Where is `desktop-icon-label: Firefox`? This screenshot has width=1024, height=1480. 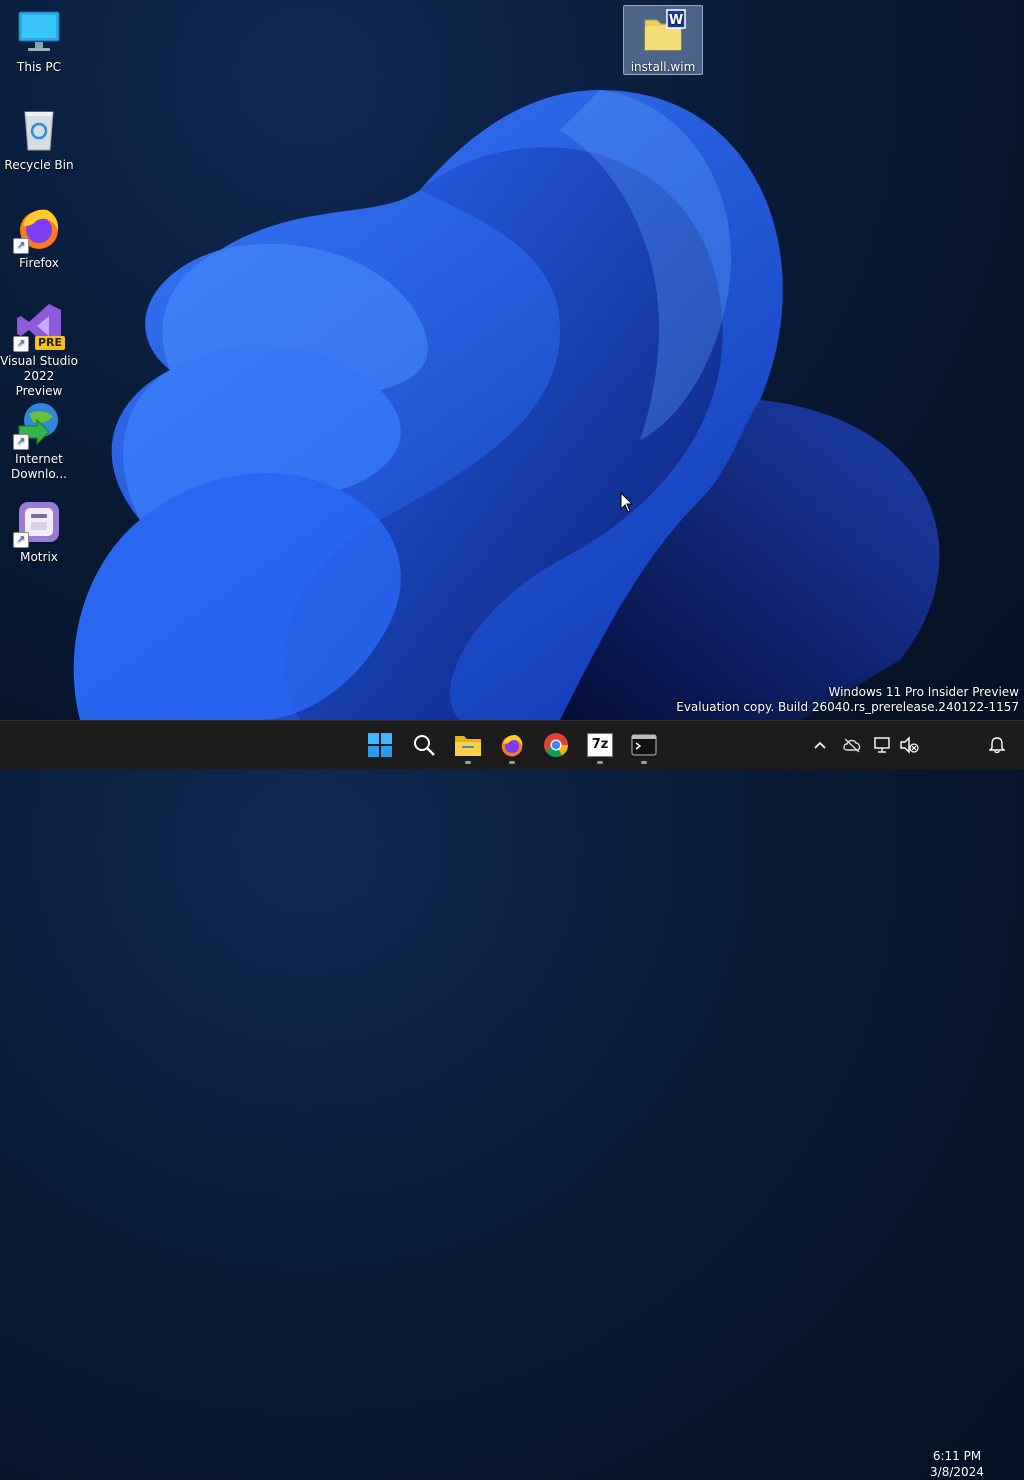
desktop-icon-label: Firefox is located at coordinates (39, 263).